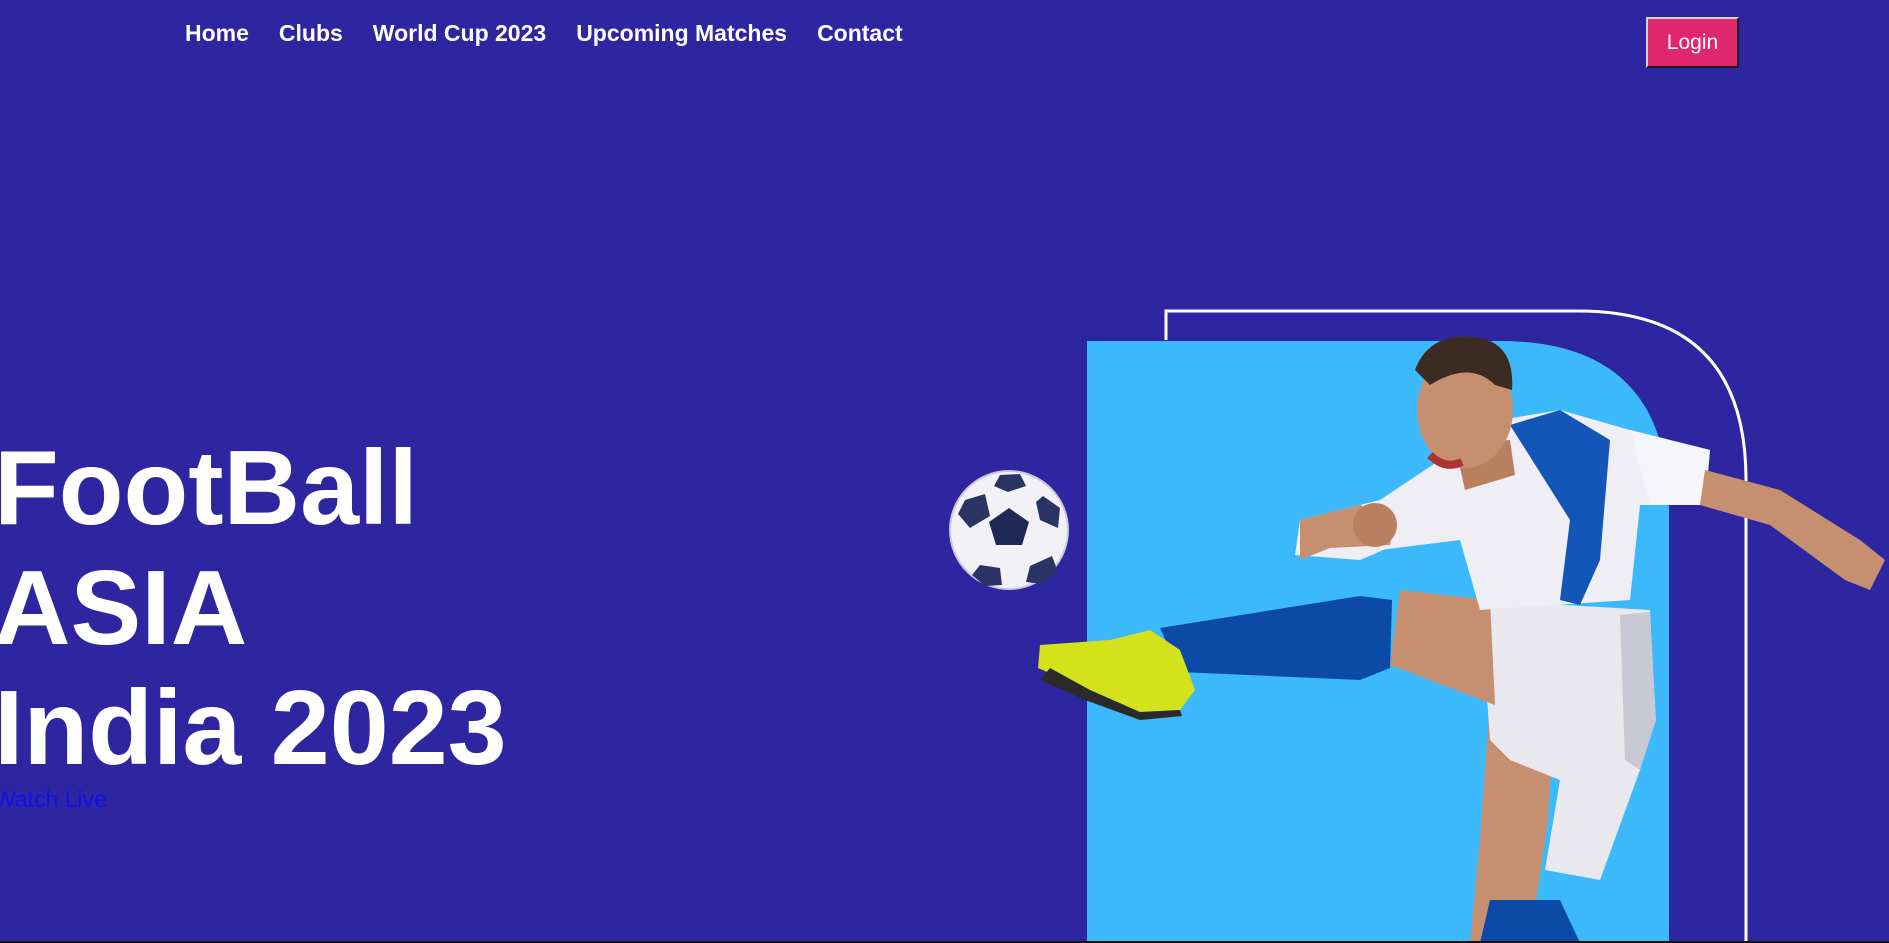 The height and width of the screenshot is (943, 1889). What do you see at coordinates (1009, 530) in the screenshot?
I see `soccer-ball-icon` at bounding box center [1009, 530].